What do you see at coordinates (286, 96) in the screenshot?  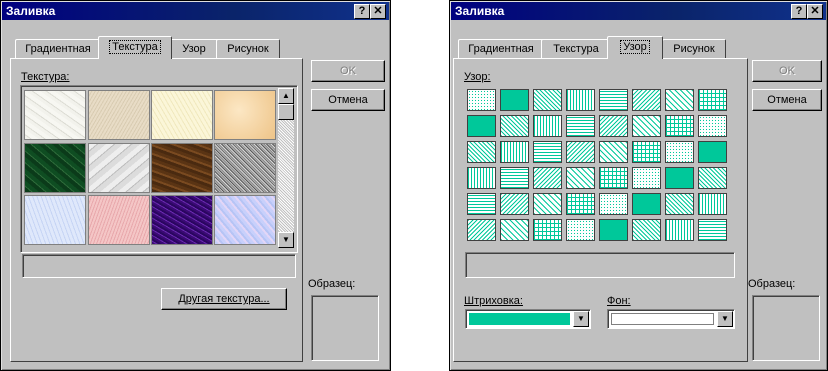 I see `scroll-up-icon: ▲` at bounding box center [286, 96].